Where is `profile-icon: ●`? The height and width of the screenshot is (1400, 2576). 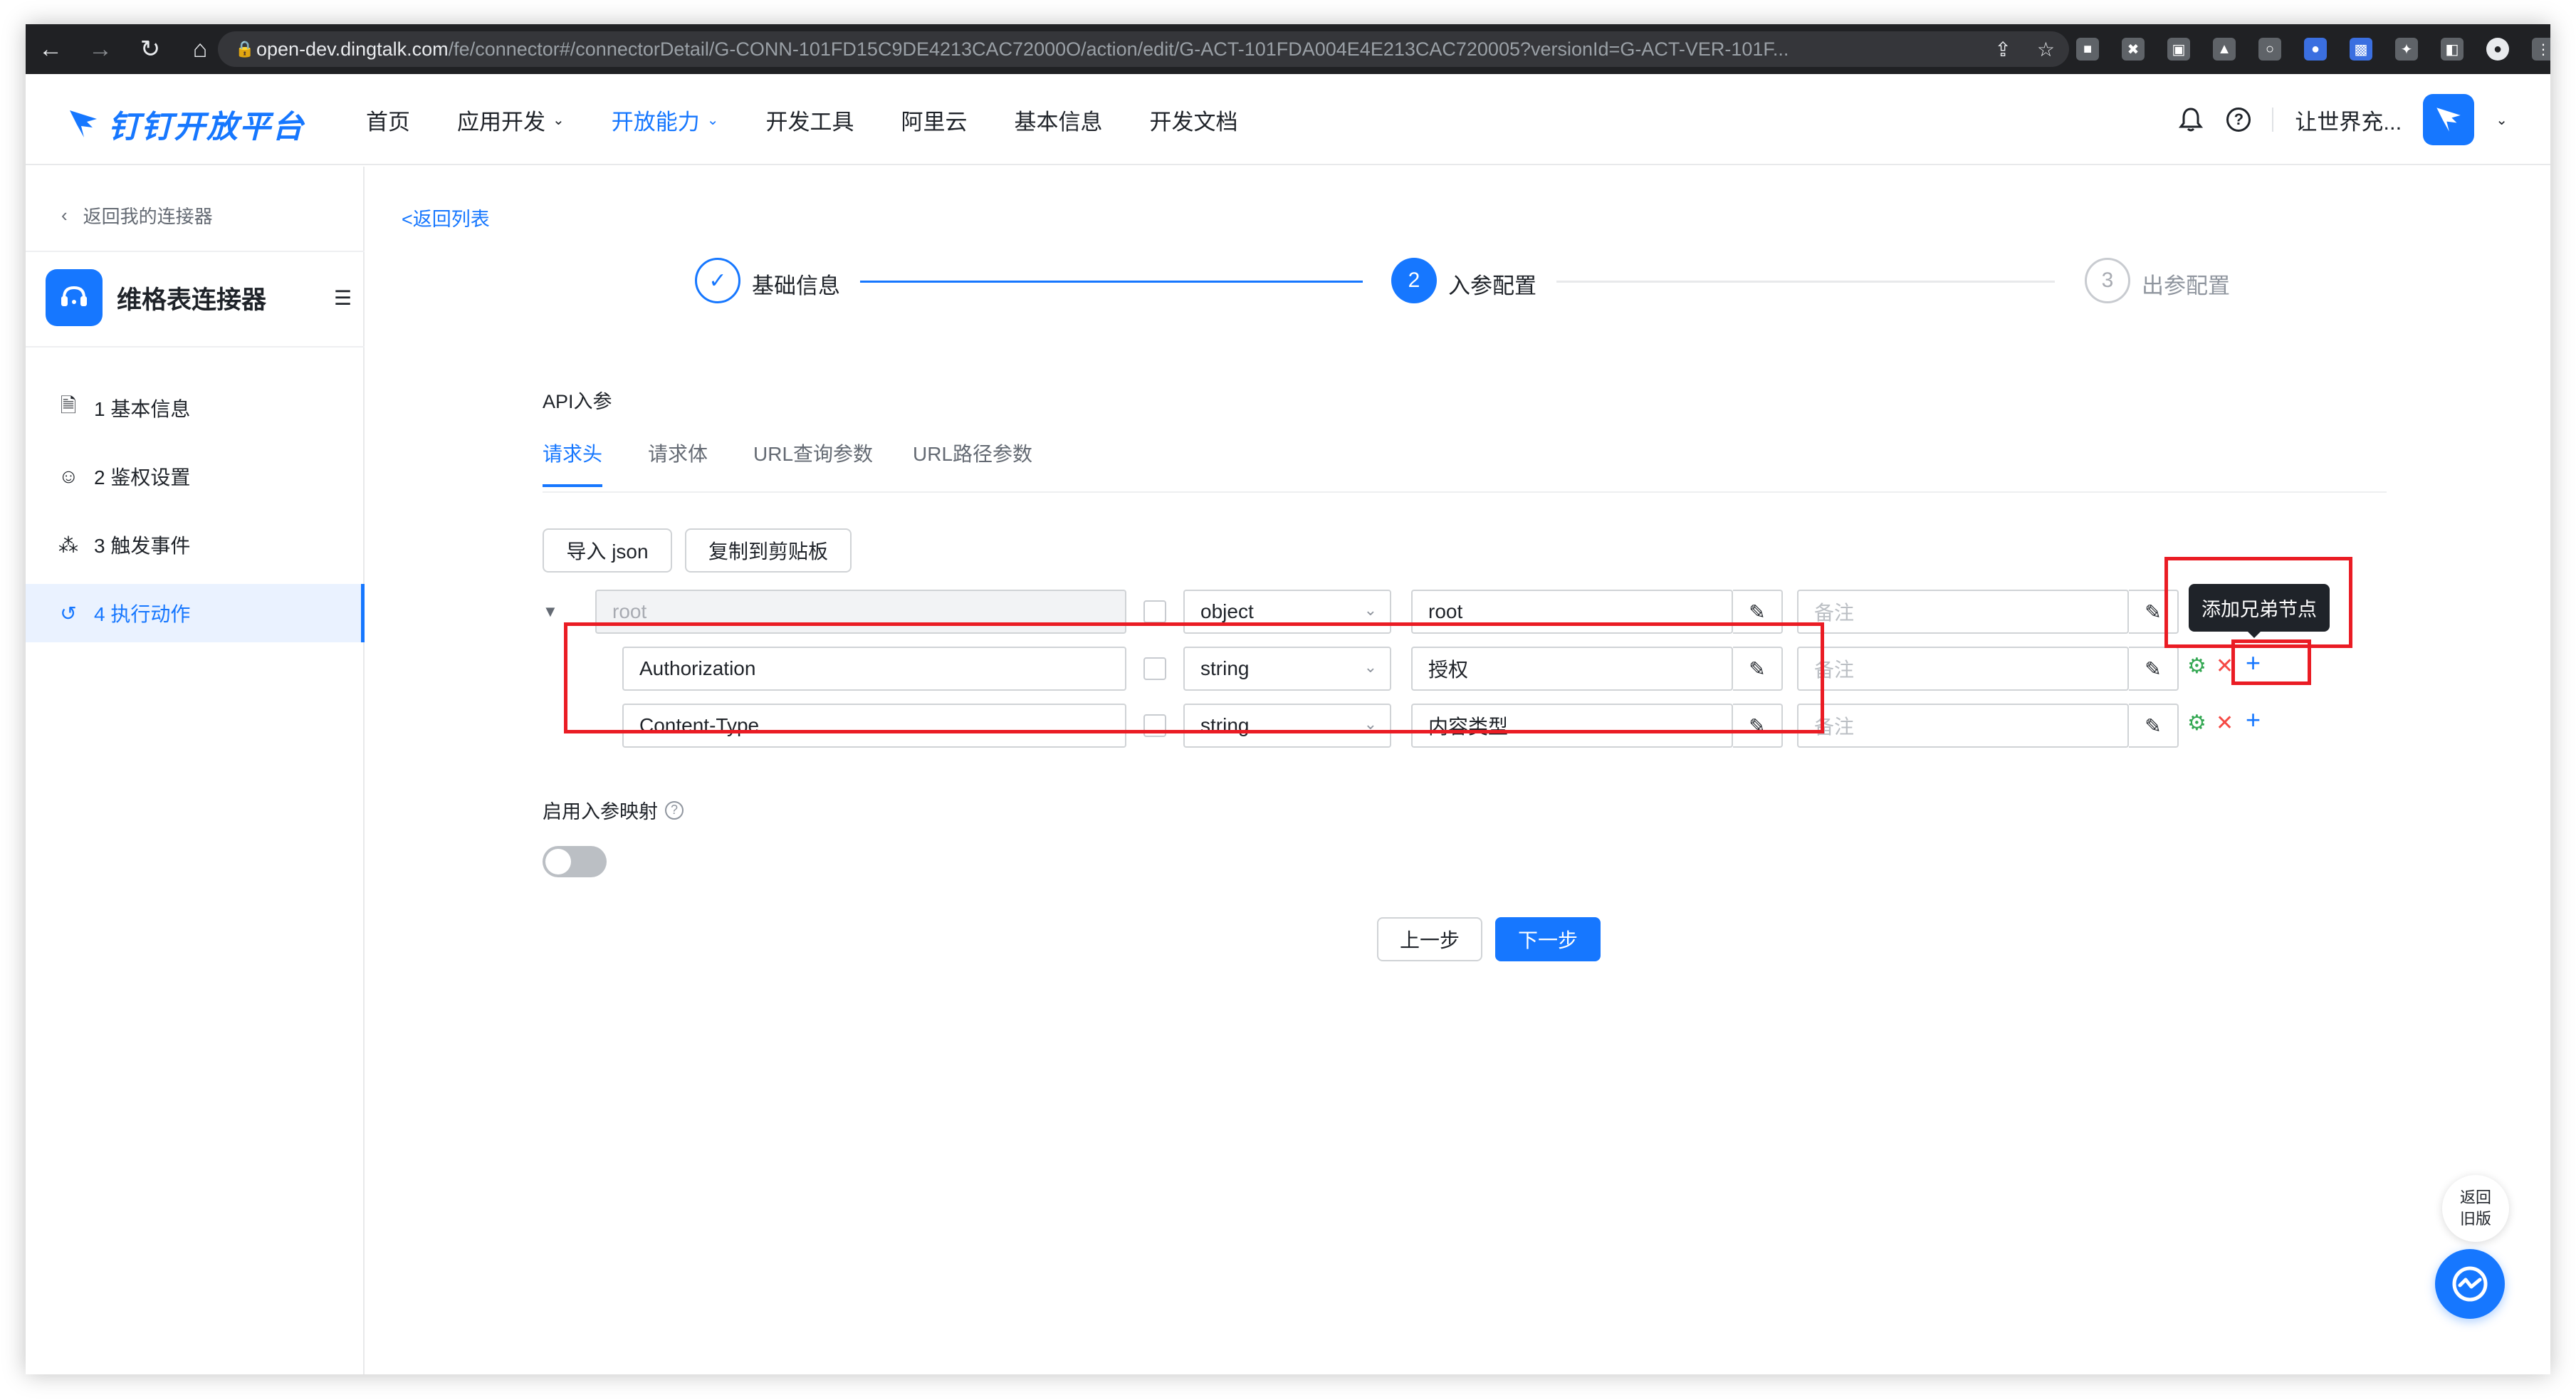
profile-icon: ● is located at coordinates (2497, 49).